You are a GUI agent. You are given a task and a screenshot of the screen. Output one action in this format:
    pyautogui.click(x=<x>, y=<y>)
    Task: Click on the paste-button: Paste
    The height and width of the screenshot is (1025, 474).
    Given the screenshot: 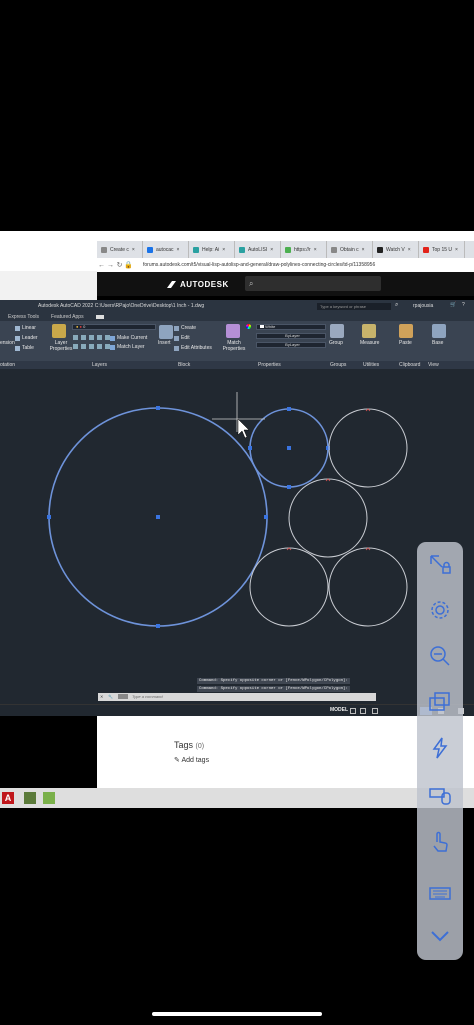 What is the action you would take?
    pyautogui.click(x=405, y=343)
    